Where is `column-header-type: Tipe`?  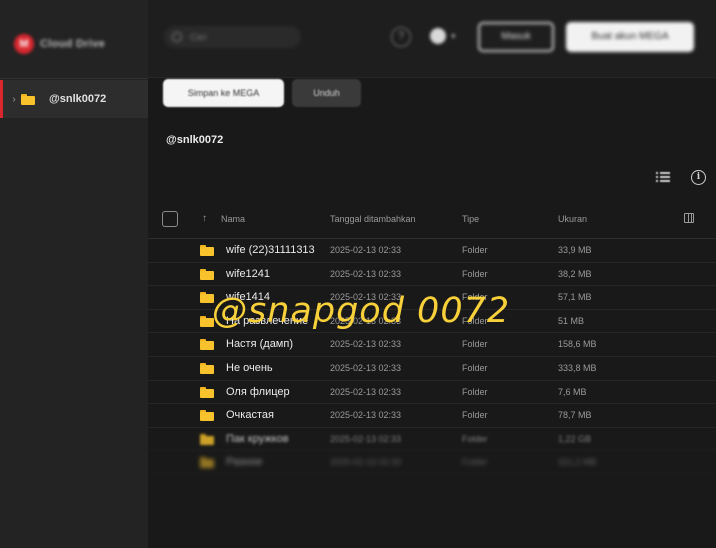
column-header-type: Tipe is located at coordinates (470, 219).